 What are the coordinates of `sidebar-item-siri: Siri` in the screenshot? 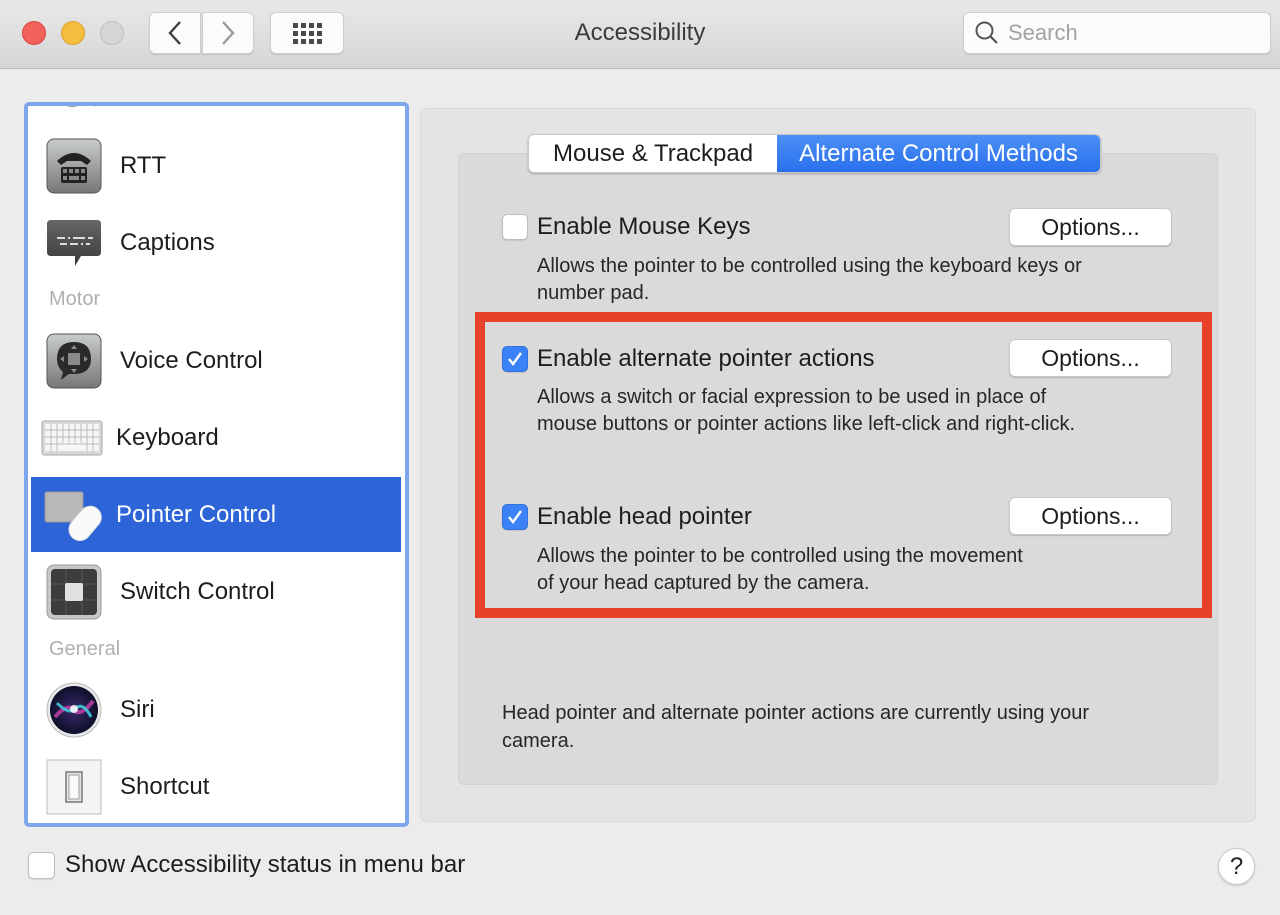 It's located at (216, 709).